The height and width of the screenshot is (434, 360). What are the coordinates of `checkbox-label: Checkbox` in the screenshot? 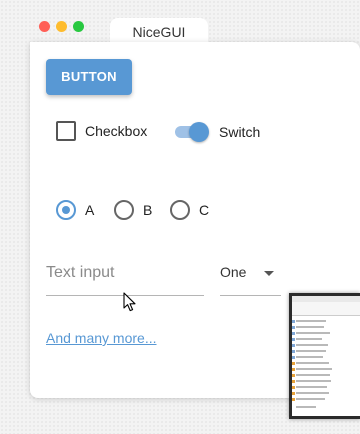 It's located at (116, 131).